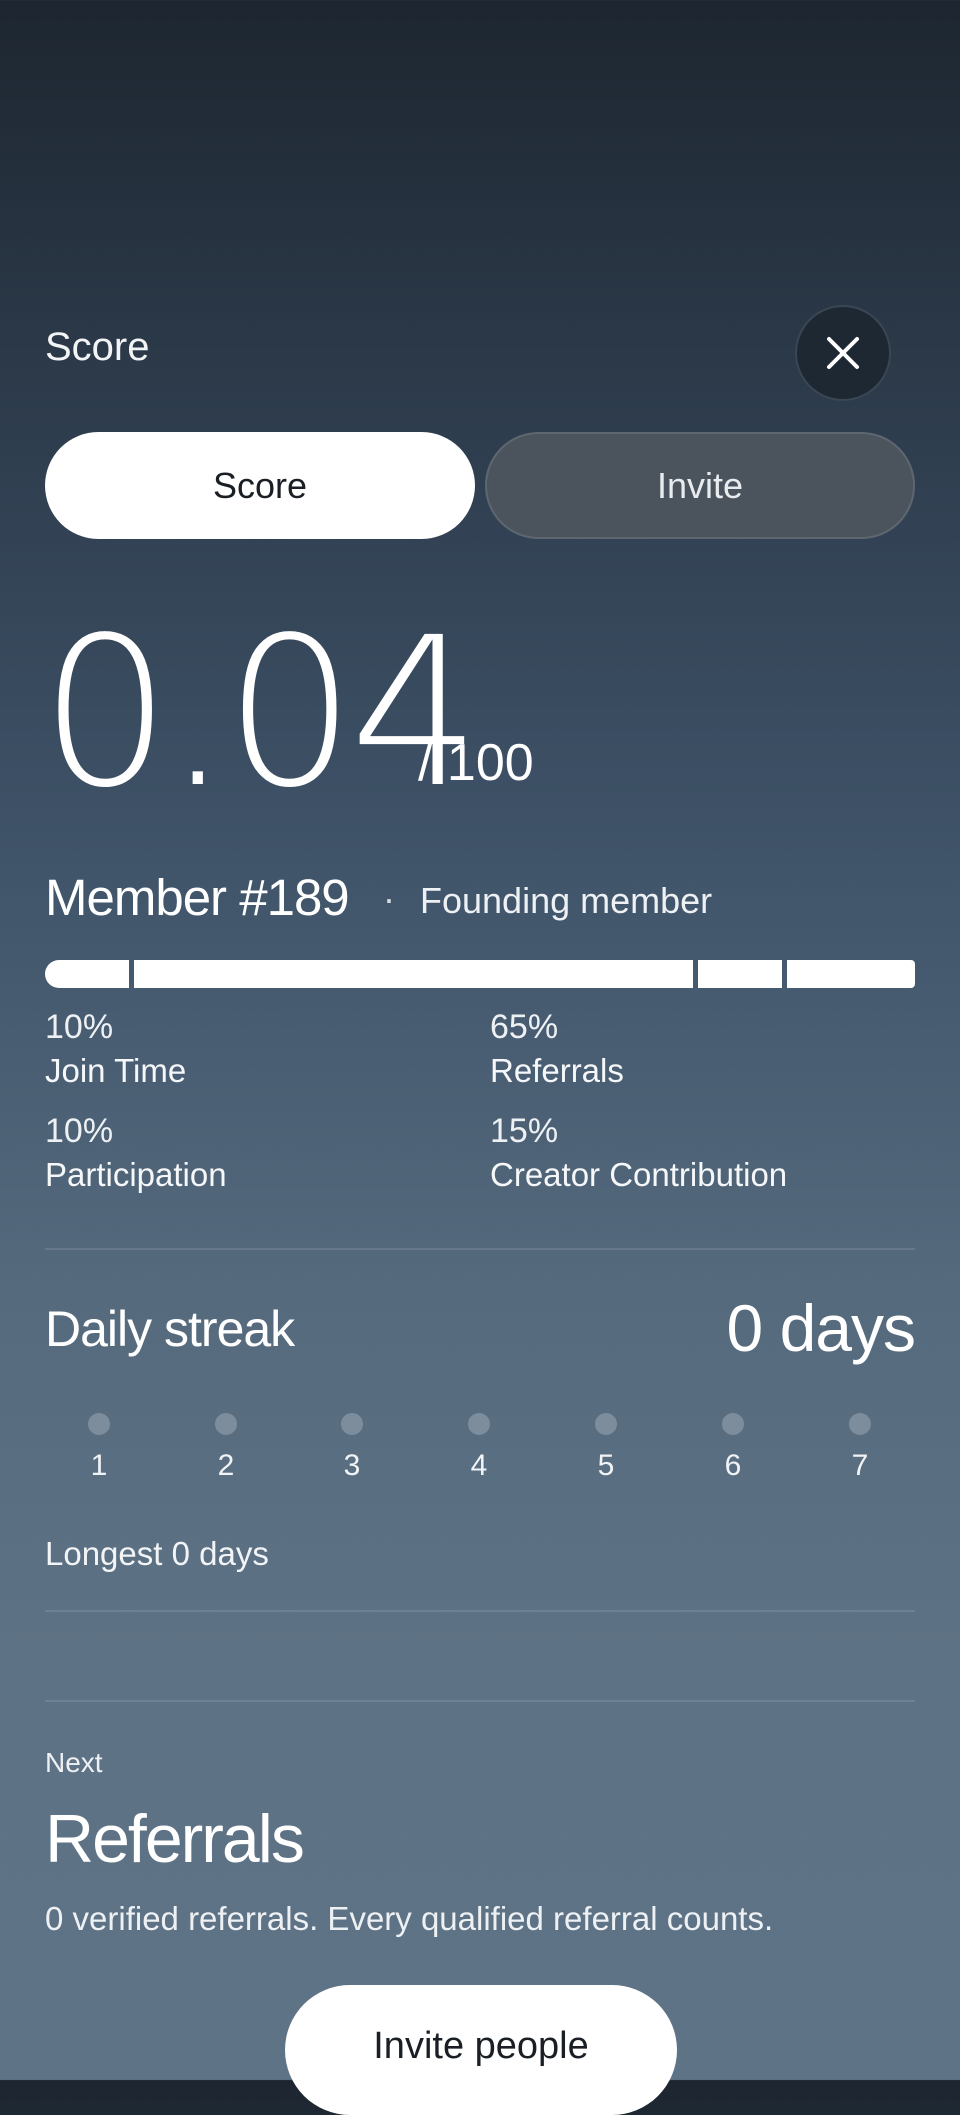  I want to click on streak-day-number: 6, so click(733, 1465).